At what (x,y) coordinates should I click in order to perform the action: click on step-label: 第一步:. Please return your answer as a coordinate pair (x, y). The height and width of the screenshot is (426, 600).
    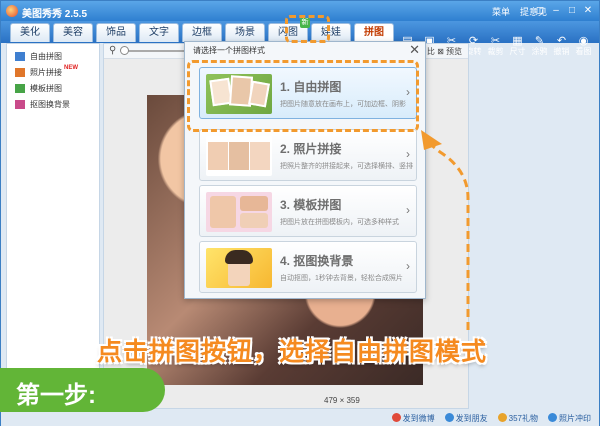
    Looking at the image, I should click on (56, 395).